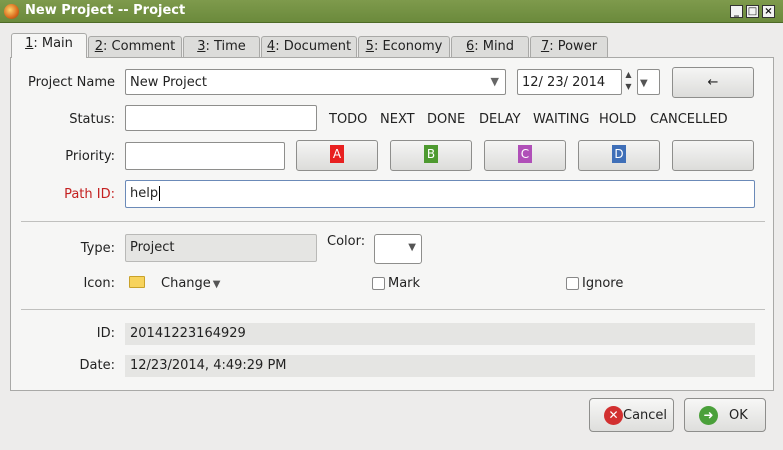 Image resolution: width=783 pixels, height=450 pixels. I want to click on close-button: ×, so click(768, 11).